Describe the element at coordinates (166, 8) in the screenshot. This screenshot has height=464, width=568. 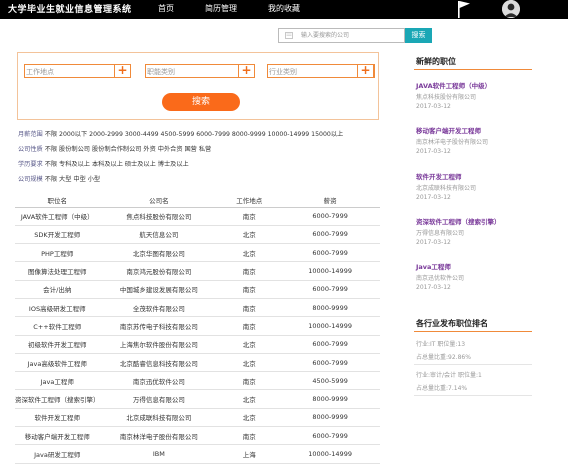
I see `nav-home: 首页` at that location.